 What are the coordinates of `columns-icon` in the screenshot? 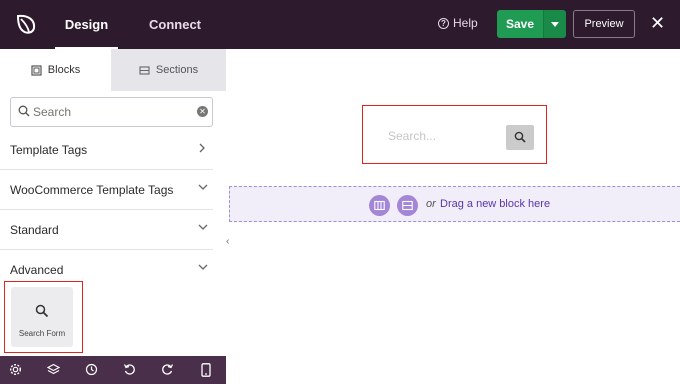 It's located at (379, 205).